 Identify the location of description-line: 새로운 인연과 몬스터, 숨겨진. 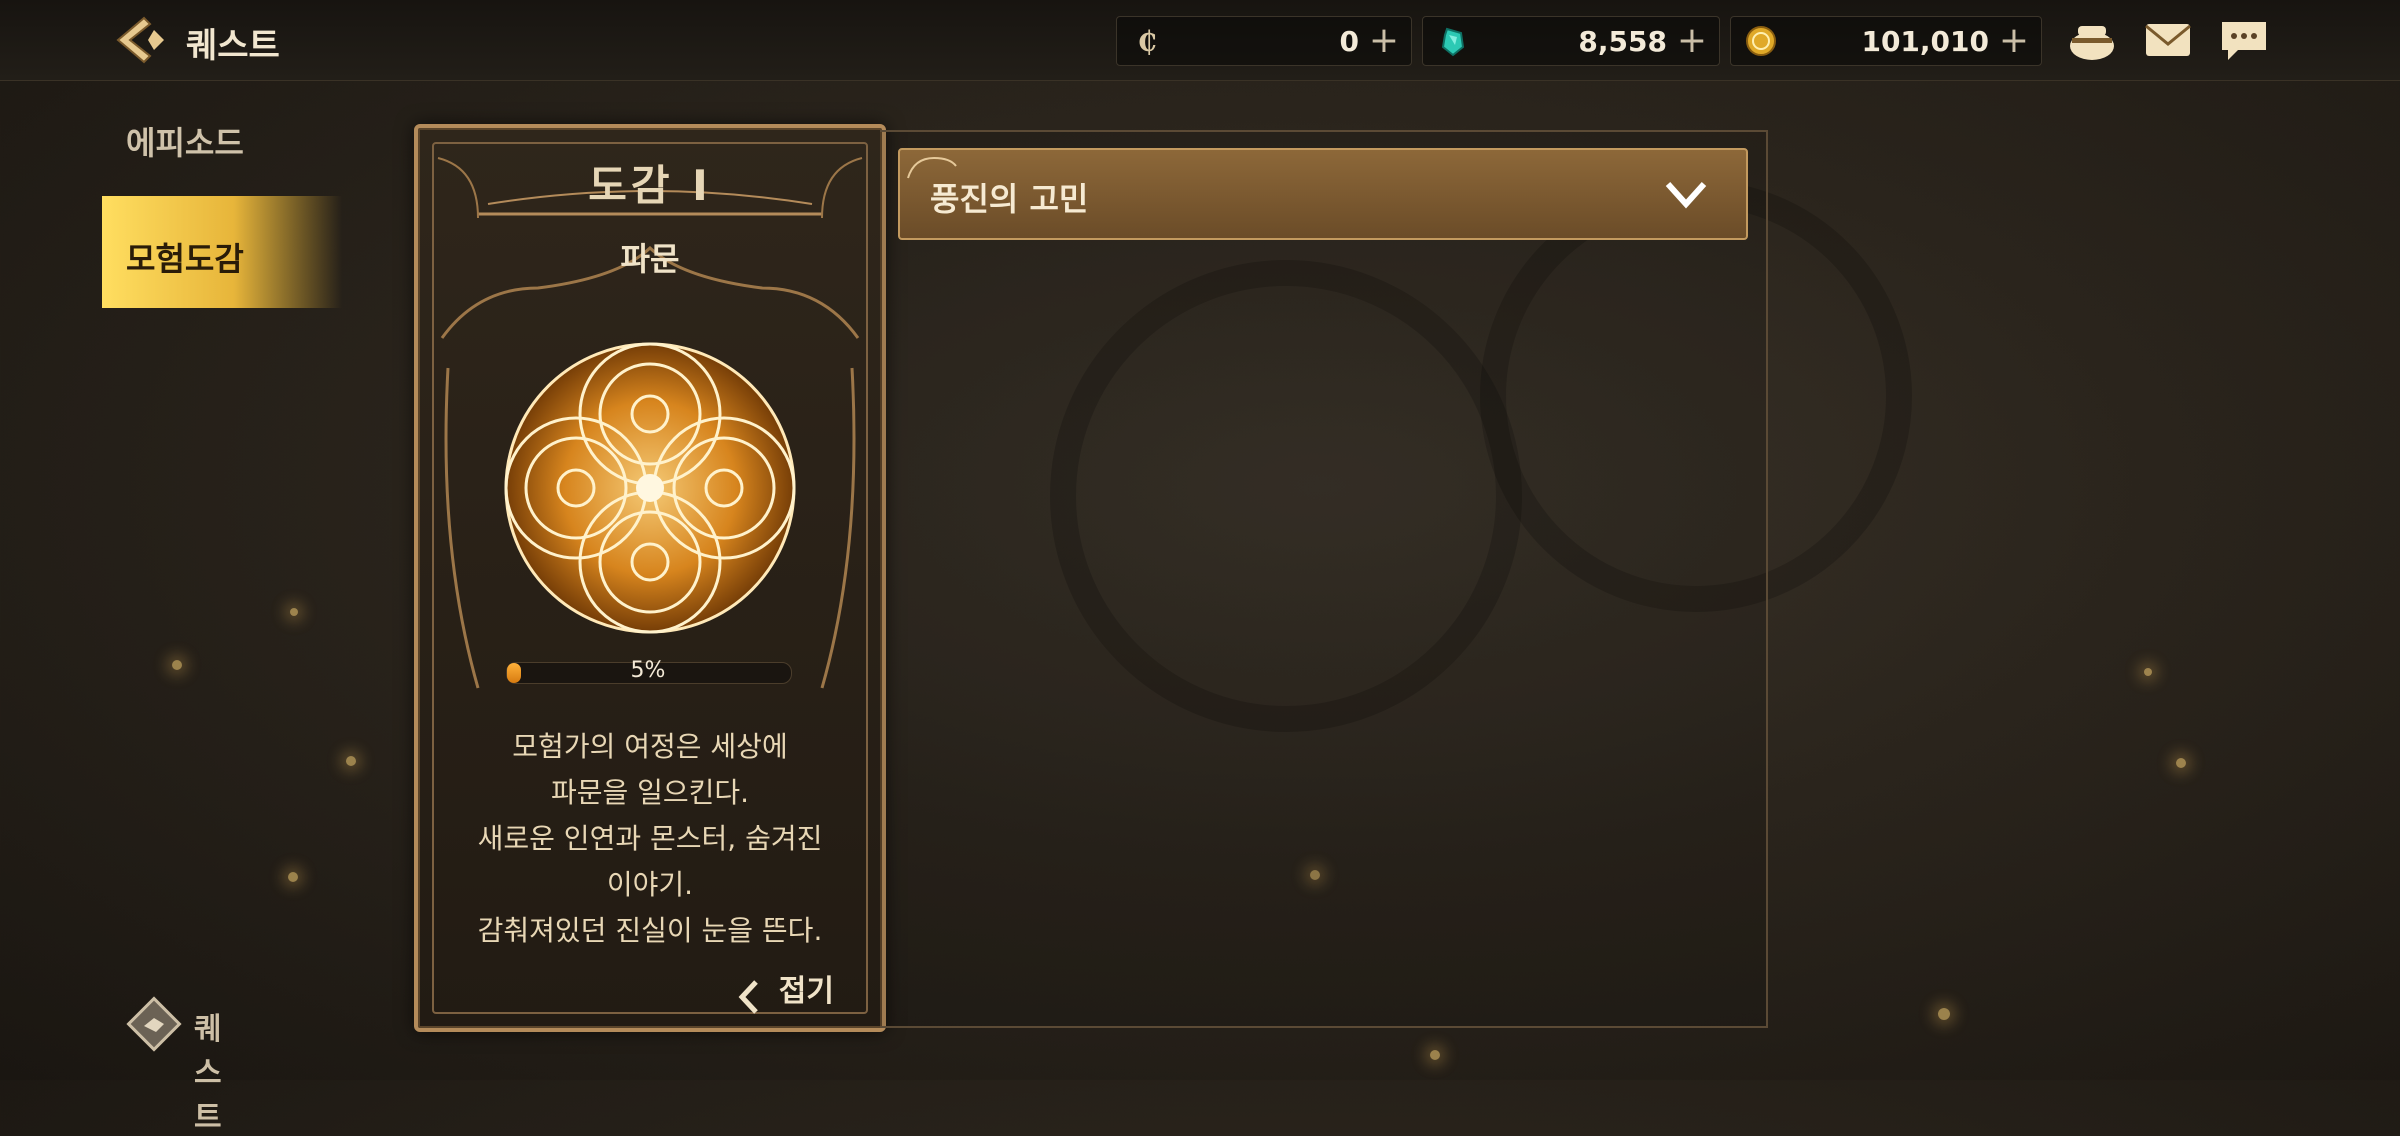
(650, 838).